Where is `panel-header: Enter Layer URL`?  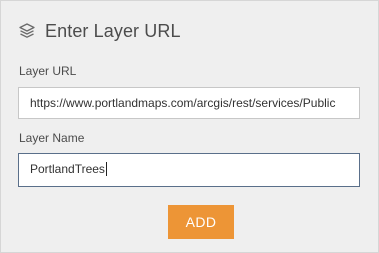
panel-header: Enter Layer URL is located at coordinates (99, 31).